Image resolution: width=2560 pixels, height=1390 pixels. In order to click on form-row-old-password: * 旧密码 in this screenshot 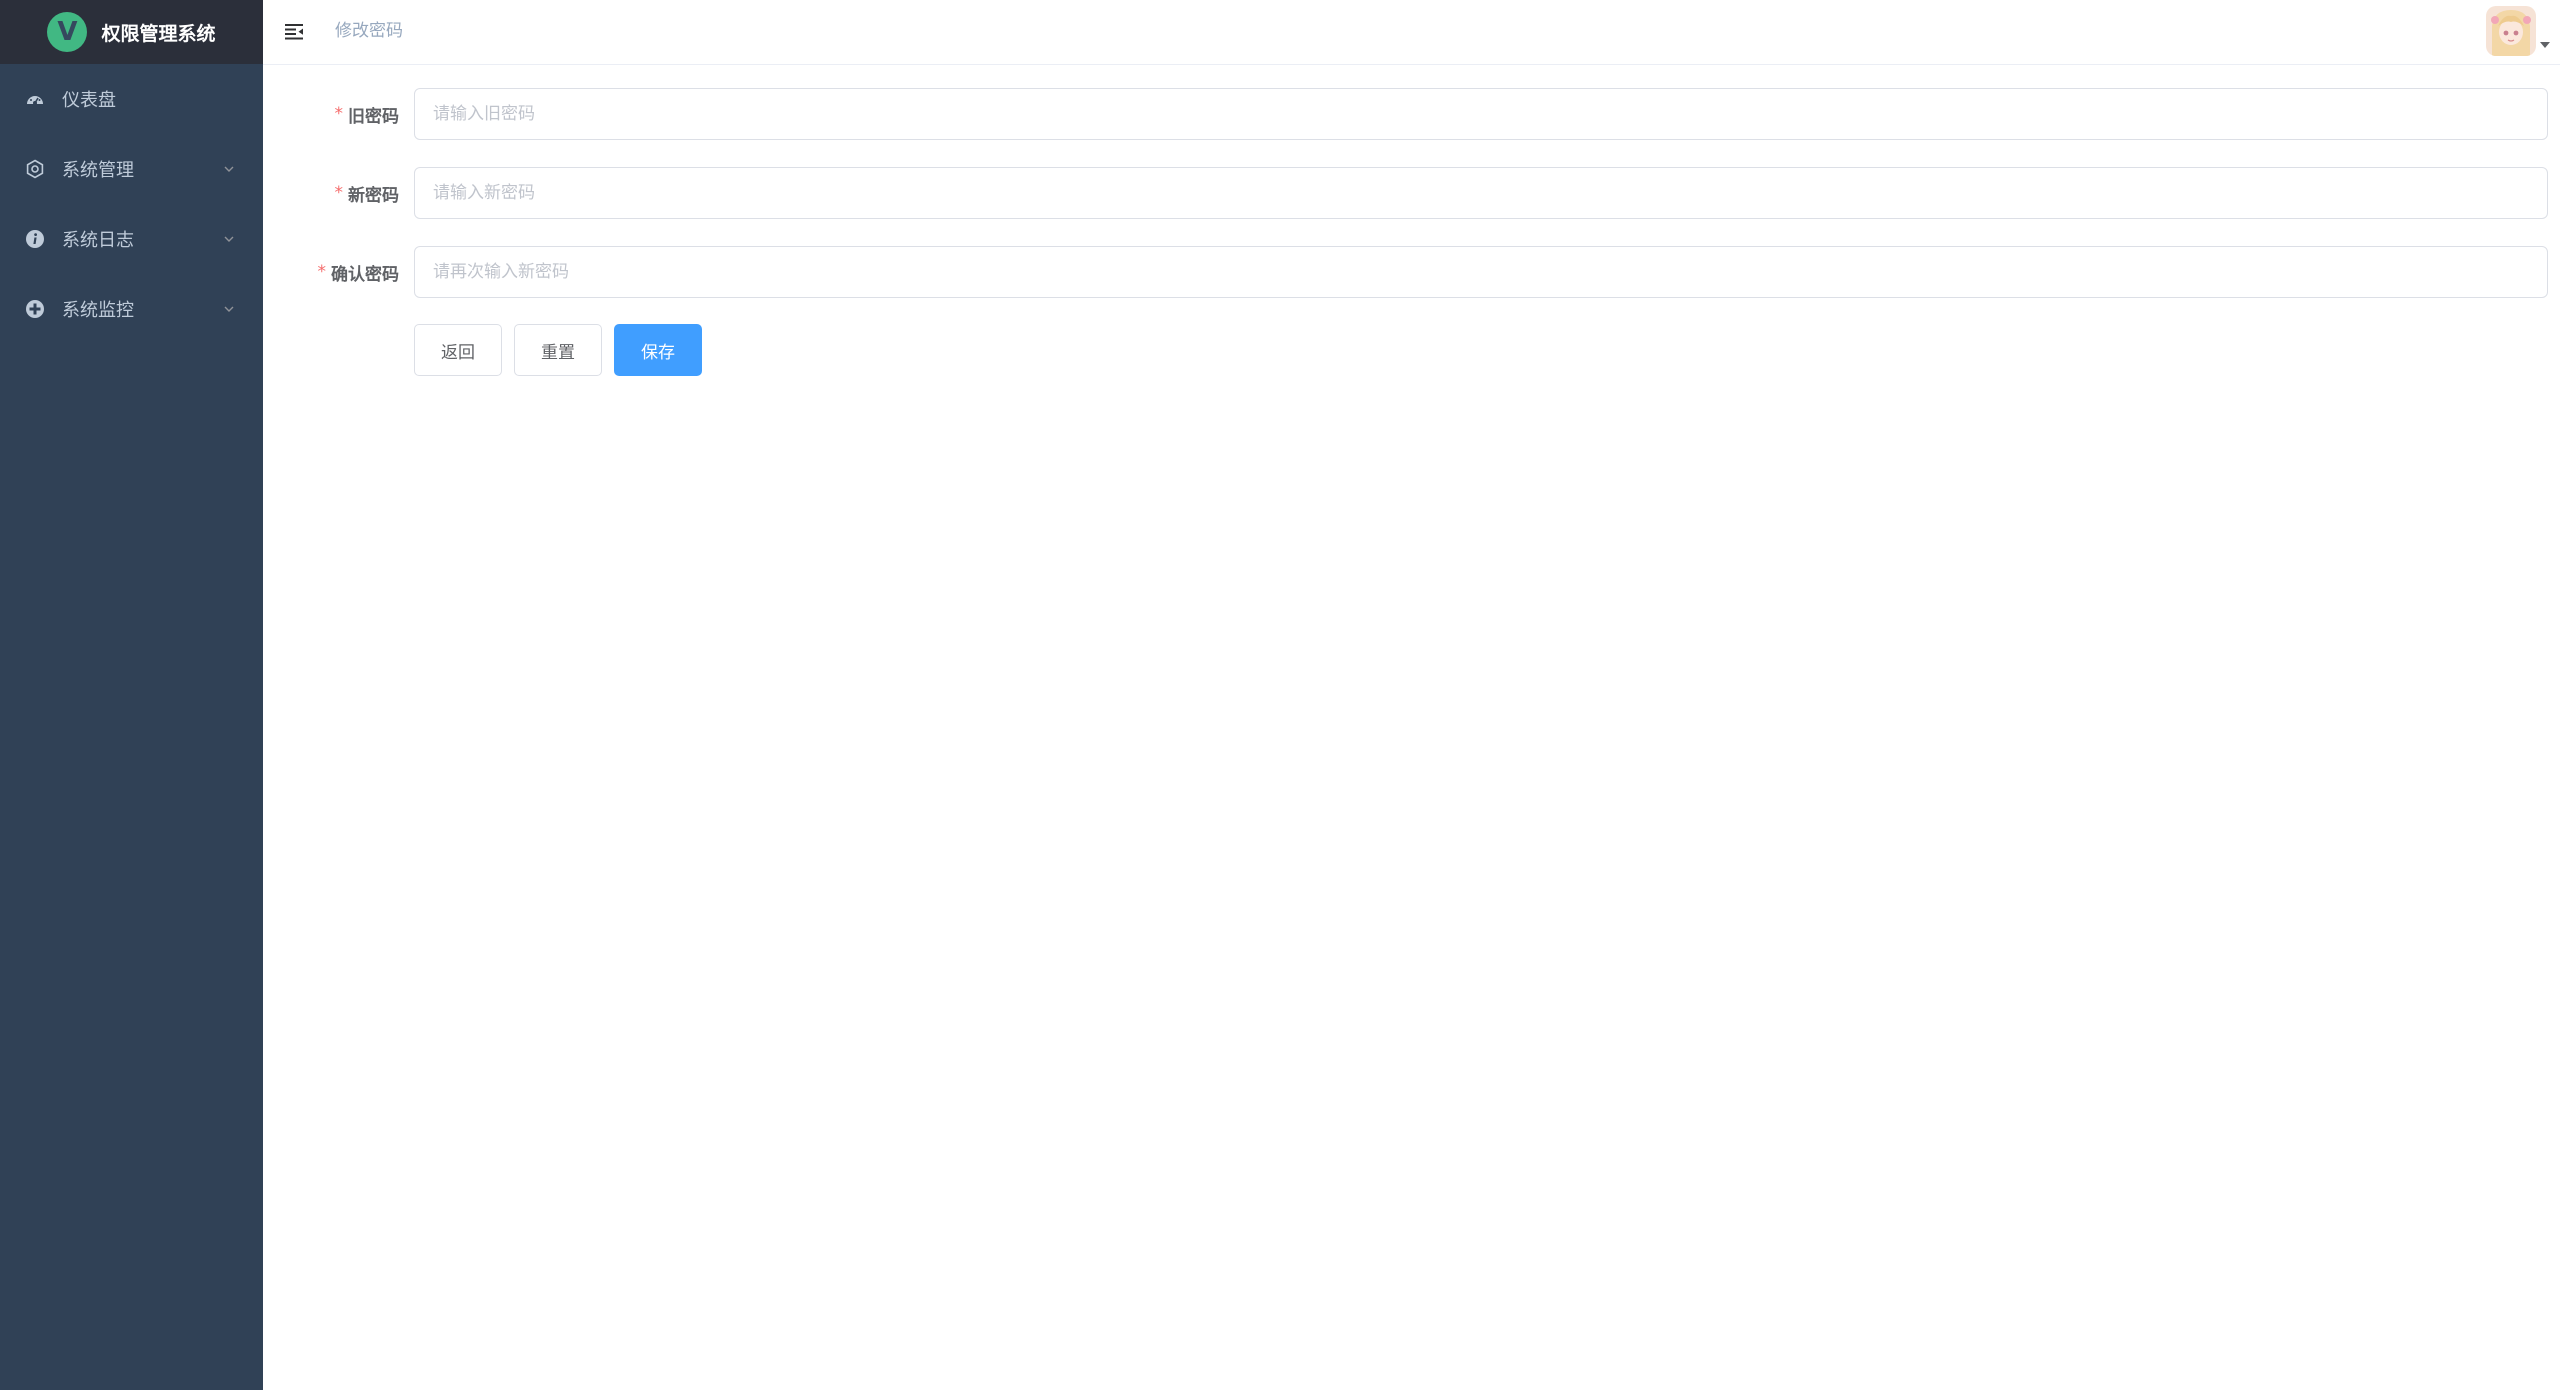, I will do `click(1411, 114)`.